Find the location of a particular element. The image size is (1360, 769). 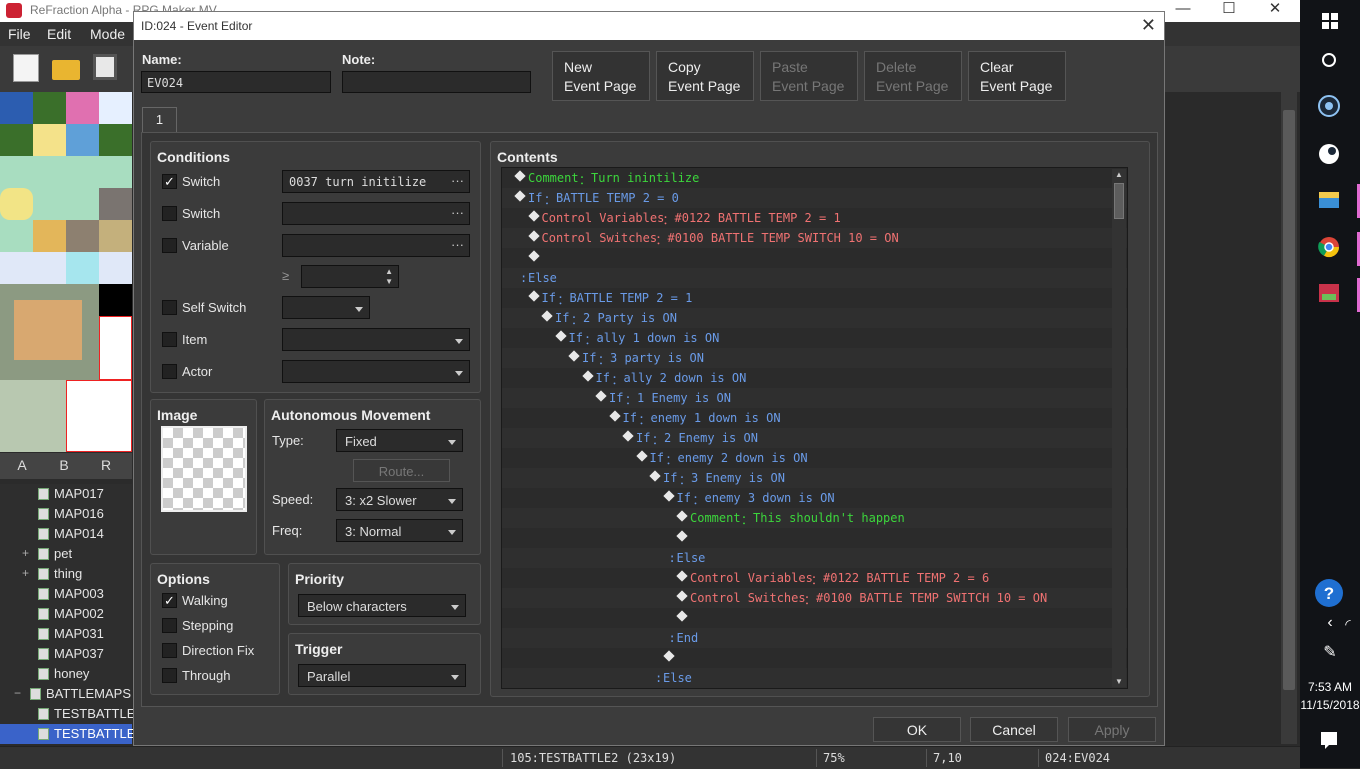

menu-edit: Edit is located at coordinates (59, 34).